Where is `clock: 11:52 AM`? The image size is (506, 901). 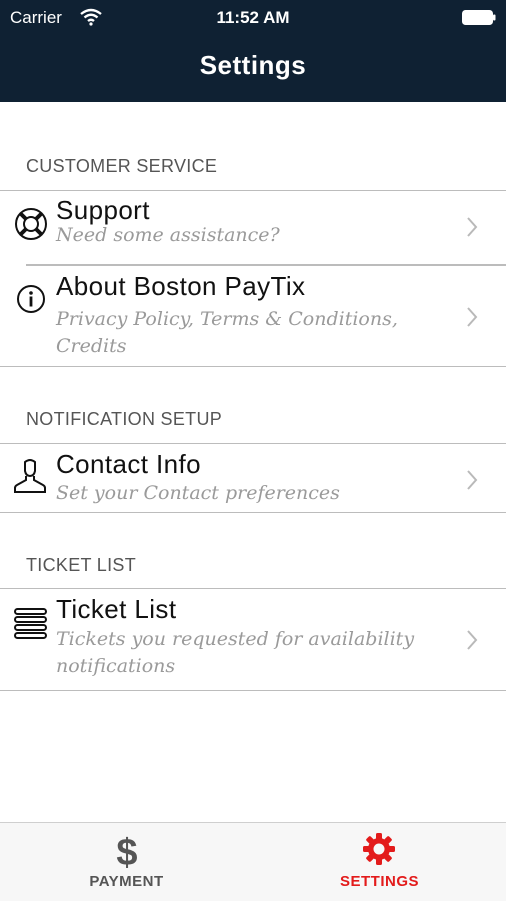 clock: 11:52 AM is located at coordinates (253, 17).